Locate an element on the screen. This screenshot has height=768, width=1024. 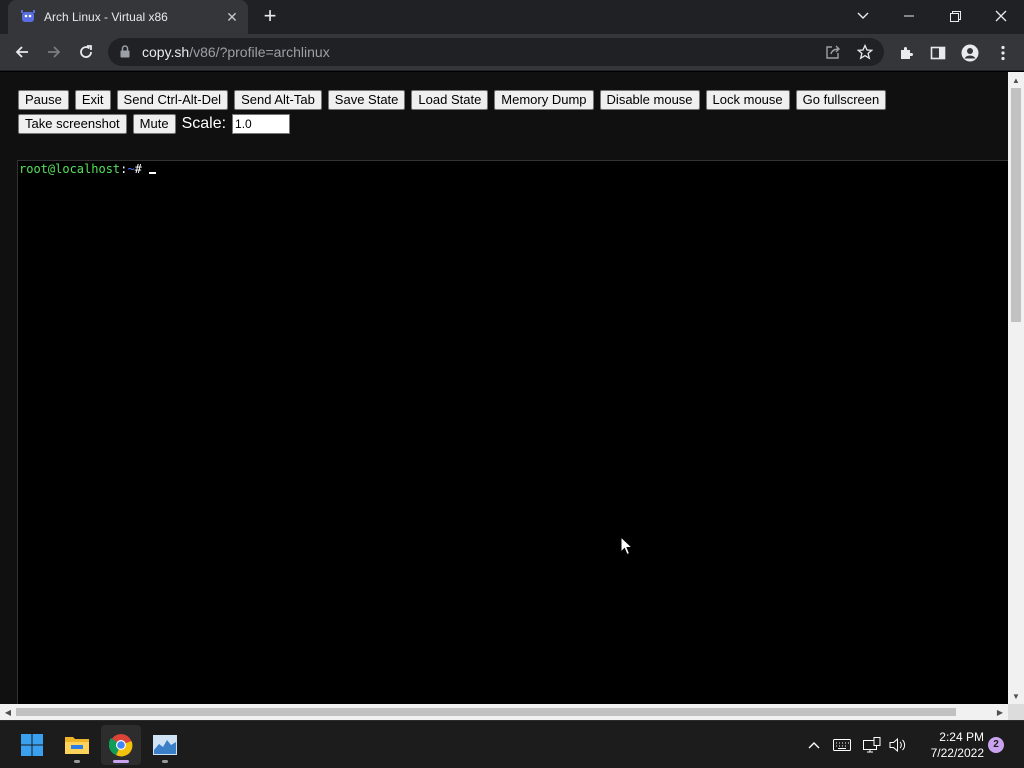
prompt-cwd: ~ is located at coordinates (131, 169).